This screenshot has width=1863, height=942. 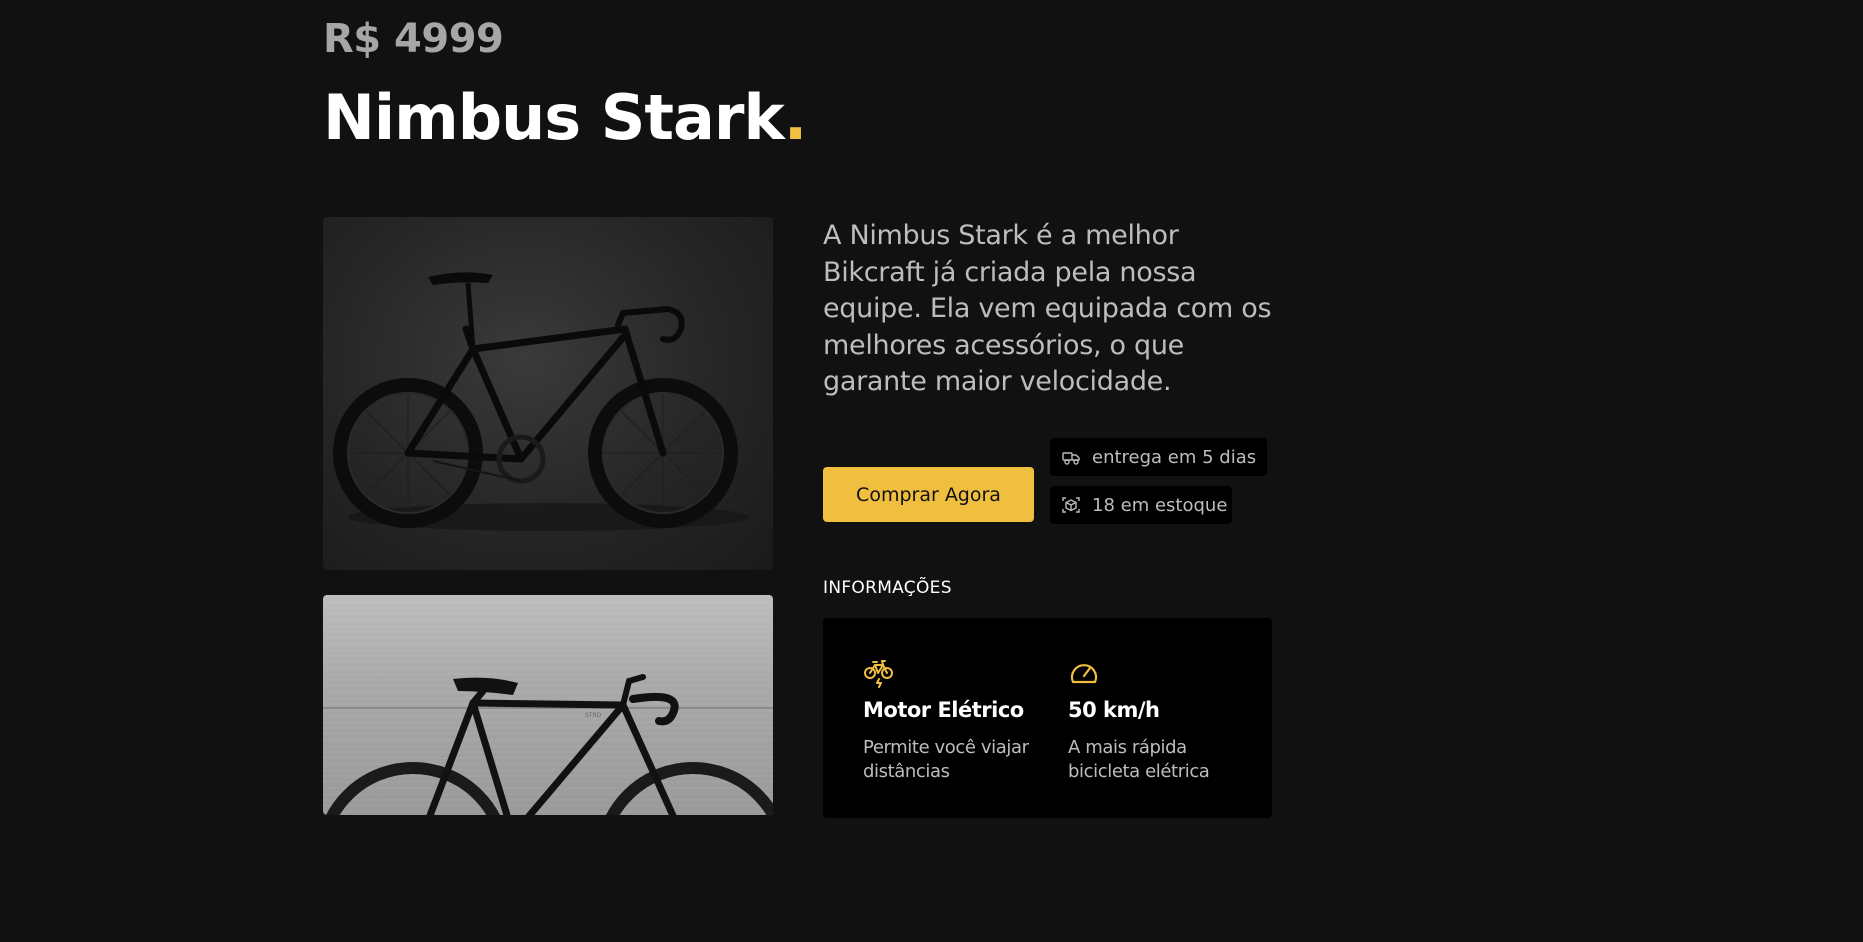 I want to click on product-title: Nimbus Stark., so click(x=565, y=118).